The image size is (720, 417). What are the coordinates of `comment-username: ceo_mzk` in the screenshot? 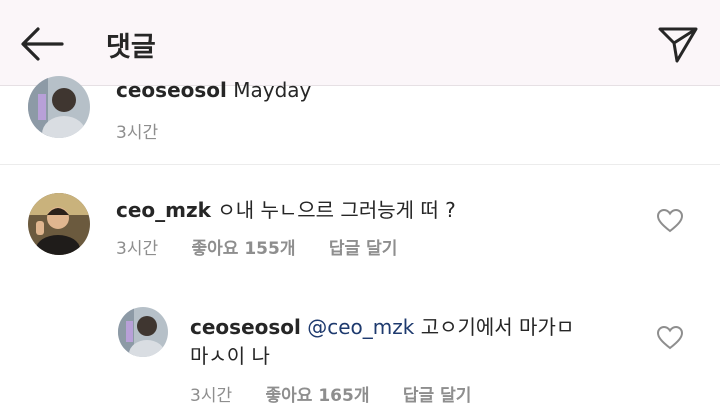 It's located at (163, 210).